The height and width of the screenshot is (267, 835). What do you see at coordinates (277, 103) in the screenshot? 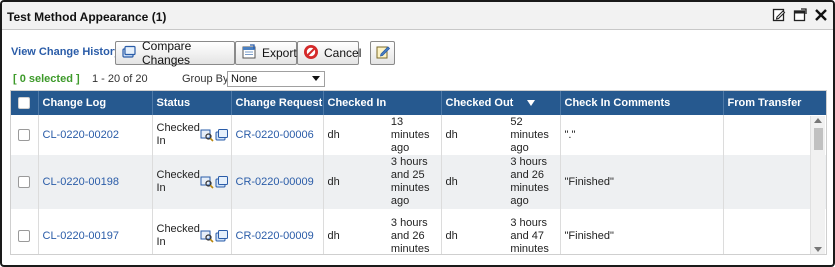
I see `column-header-change-request: Change Request` at bounding box center [277, 103].